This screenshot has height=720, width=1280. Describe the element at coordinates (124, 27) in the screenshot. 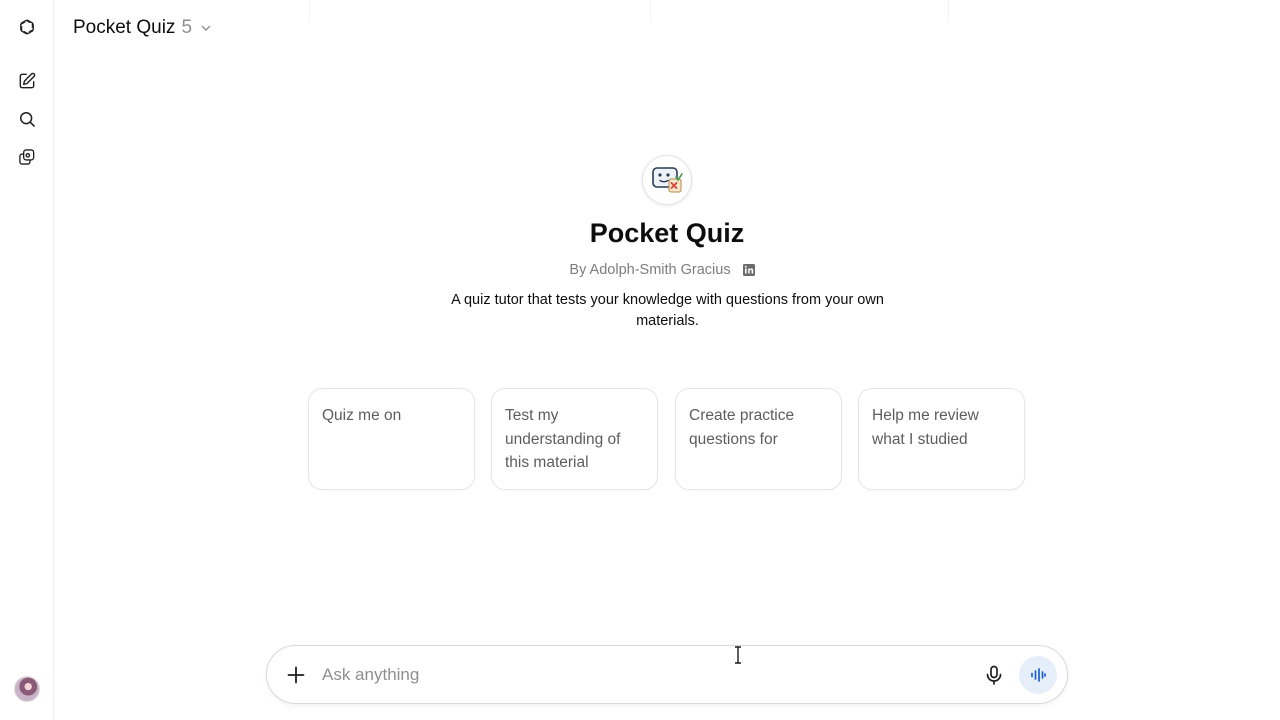

I see `model-name: Pocket Quiz` at that location.